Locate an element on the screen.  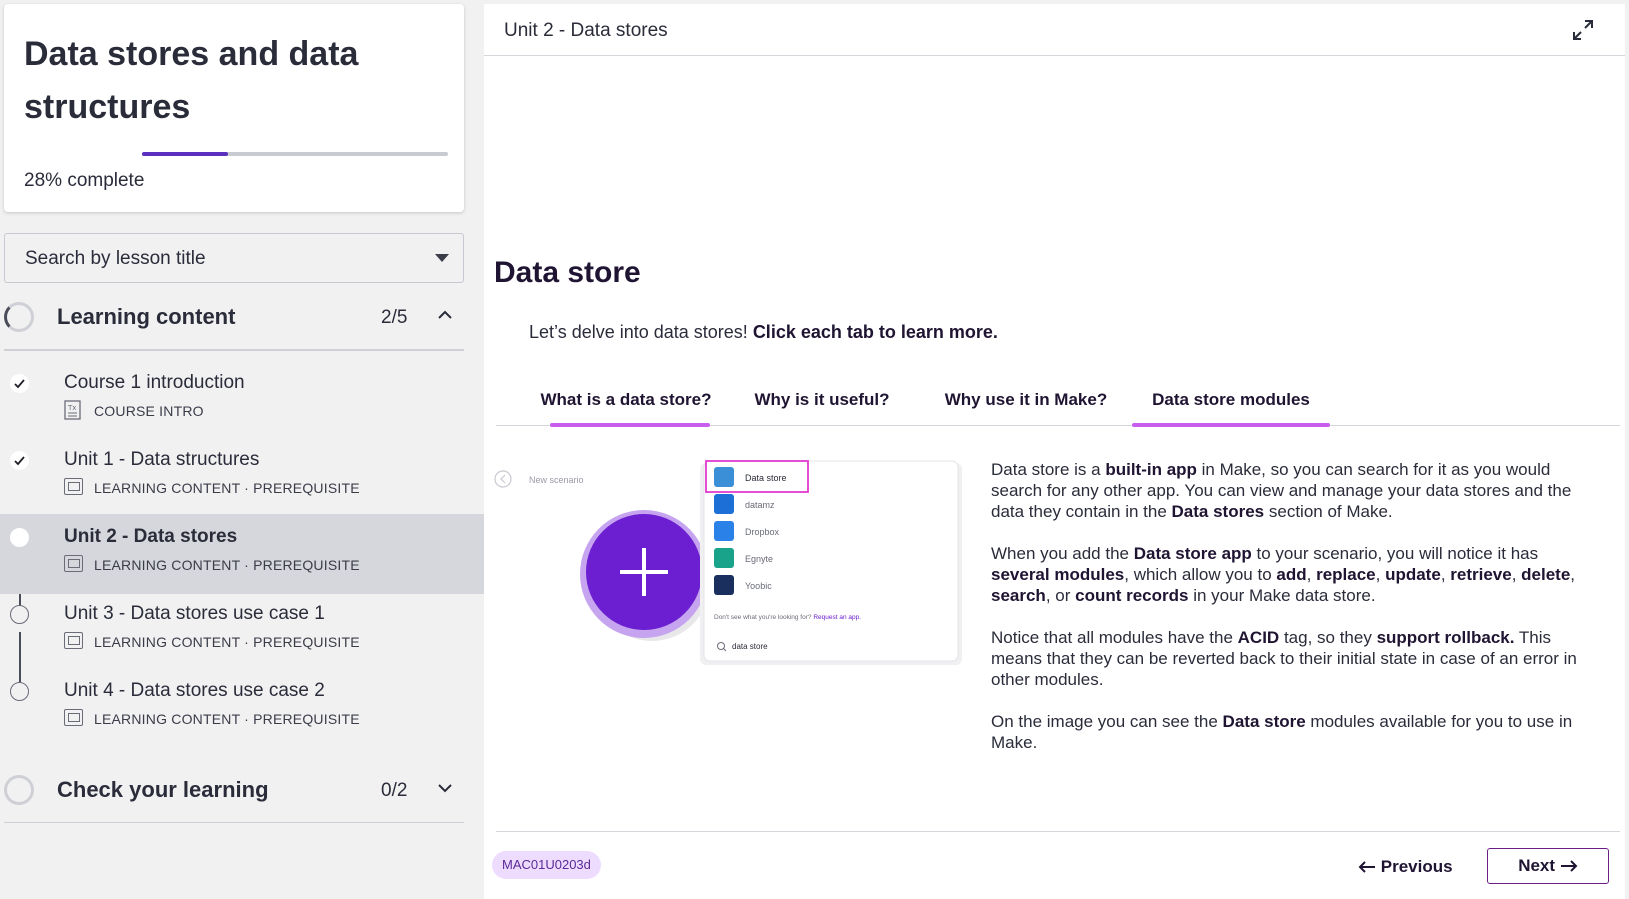
app-item: Egnyte is located at coordinates (759, 559).